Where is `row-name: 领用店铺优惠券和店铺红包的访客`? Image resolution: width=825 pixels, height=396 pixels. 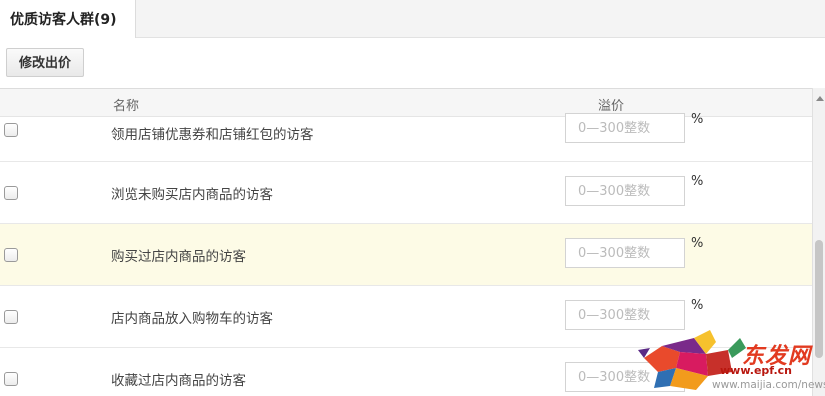
row-name: 领用店铺优惠券和店铺红包的访客 is located at coordinates (212, 135).